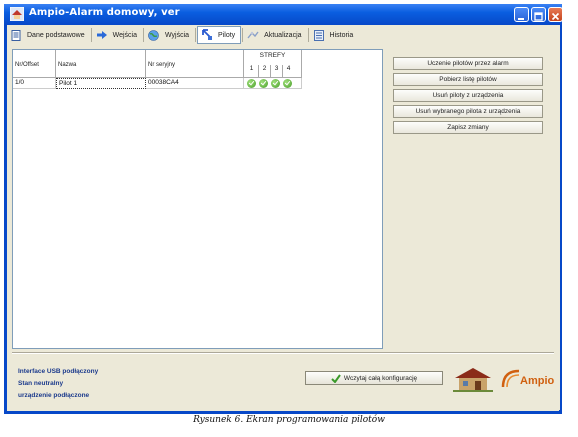 The width and height of the screenshot is (578, 437). What do you see at coordinates (16, 35) in the screenshot?
I see `document-icon` at bounding box center [16, 35].